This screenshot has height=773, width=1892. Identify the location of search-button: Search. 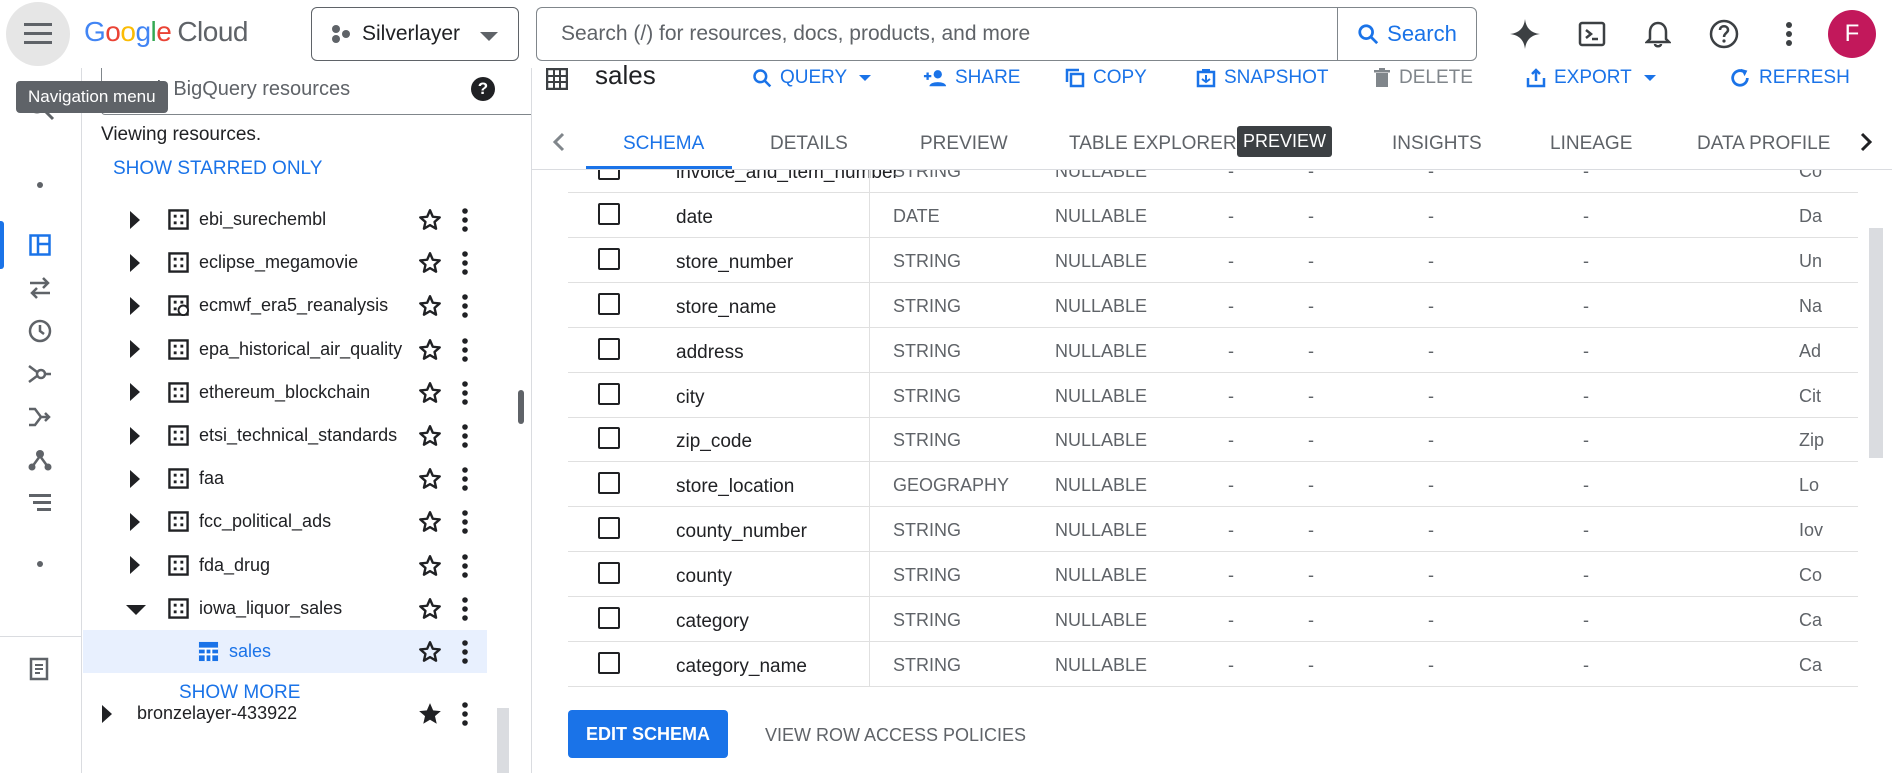
(1407, 34).